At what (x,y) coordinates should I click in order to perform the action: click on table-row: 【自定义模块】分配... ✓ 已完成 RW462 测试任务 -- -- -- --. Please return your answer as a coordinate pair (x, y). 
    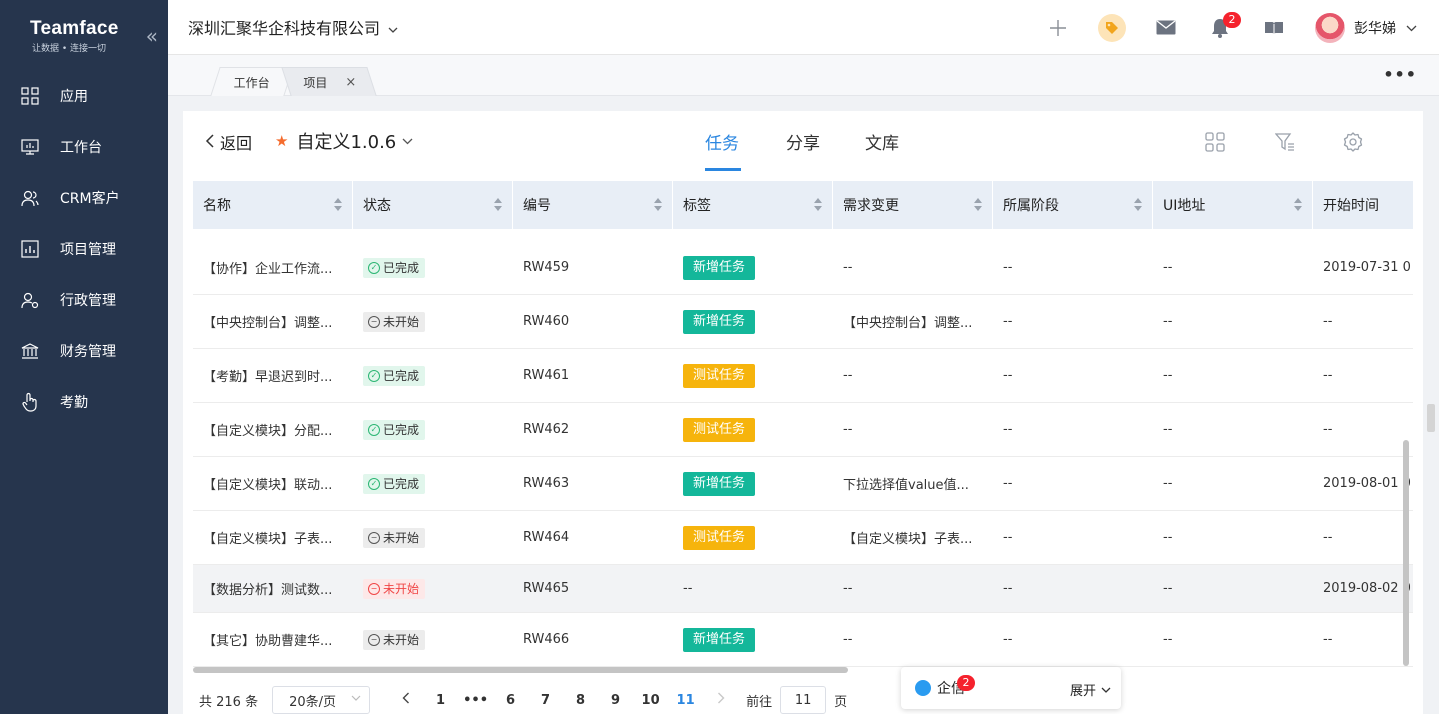
    Looking at the image, I should click on (803, 430).